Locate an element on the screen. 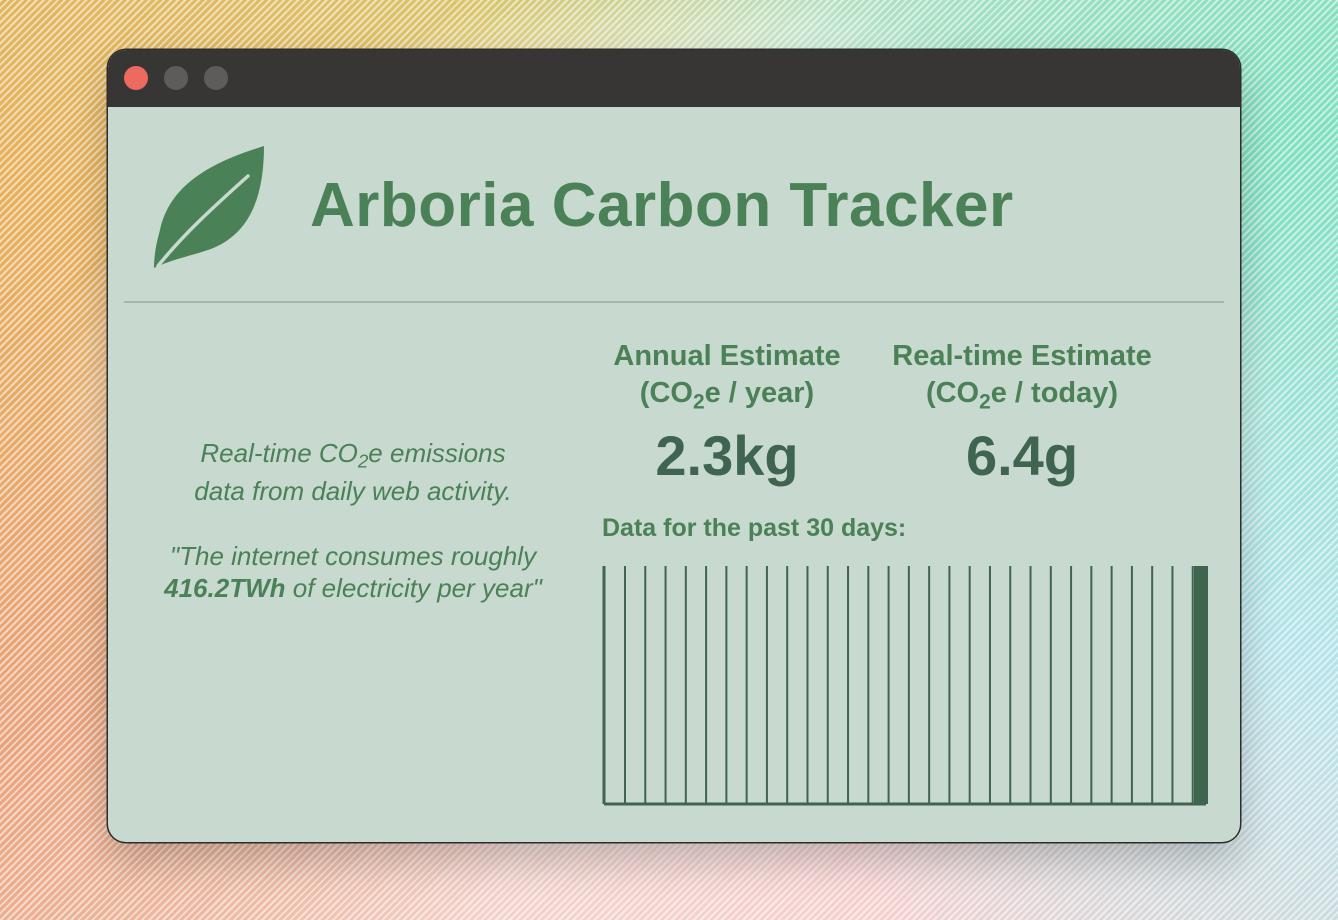 The image size is (1338, 920). app-title: Arboria Carbon Tracker is located at coordinates (662, 205).